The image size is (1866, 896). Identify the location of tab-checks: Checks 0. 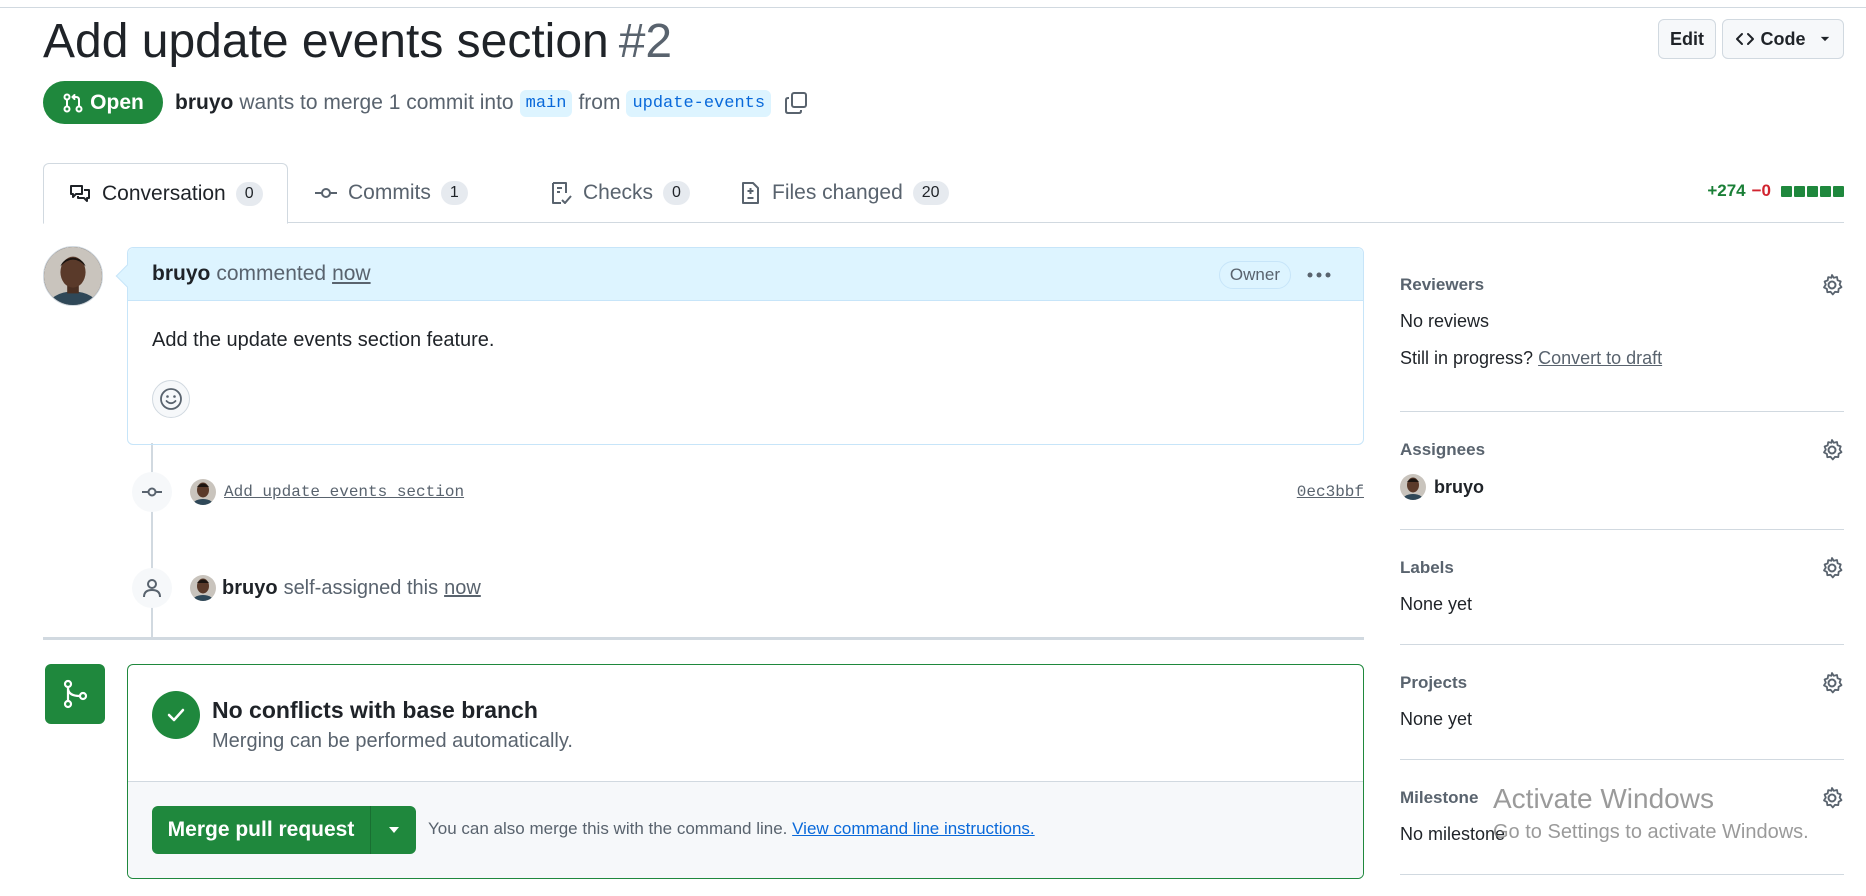
(619, 193).